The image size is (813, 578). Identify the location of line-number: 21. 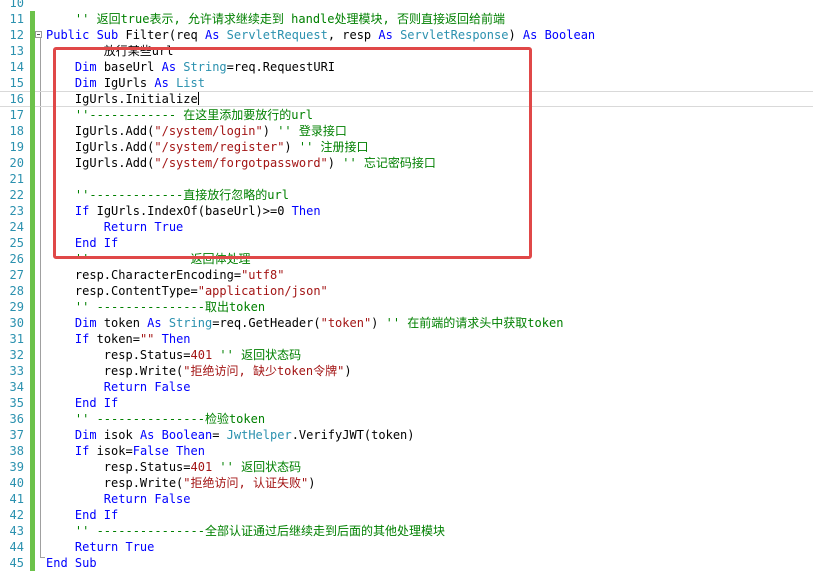
(16, 179).